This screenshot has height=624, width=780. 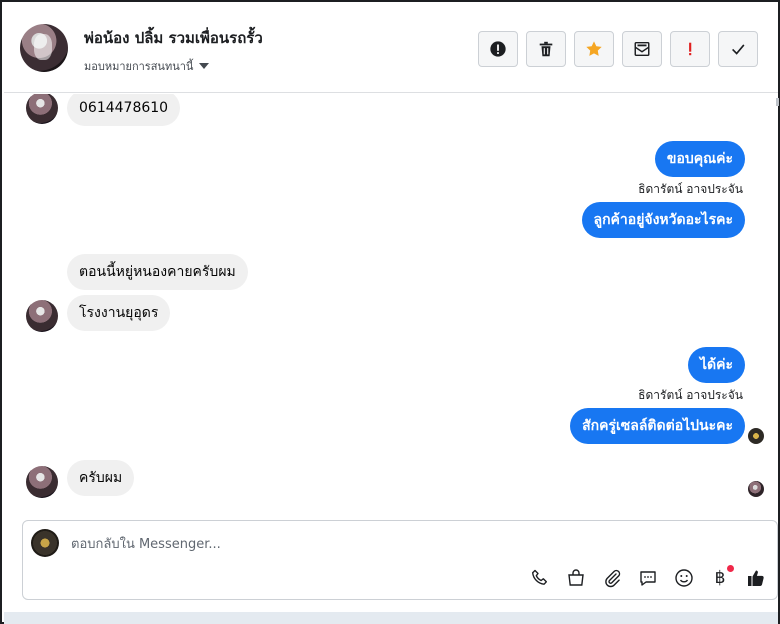 I want to click on star-button, so click(x=594, y=49).